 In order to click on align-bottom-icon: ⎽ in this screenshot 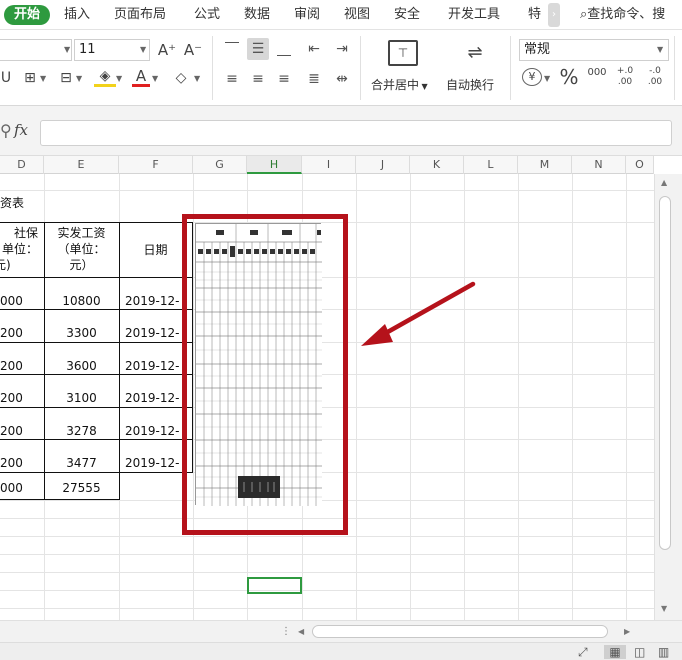, I will do `click(284, 49)`.